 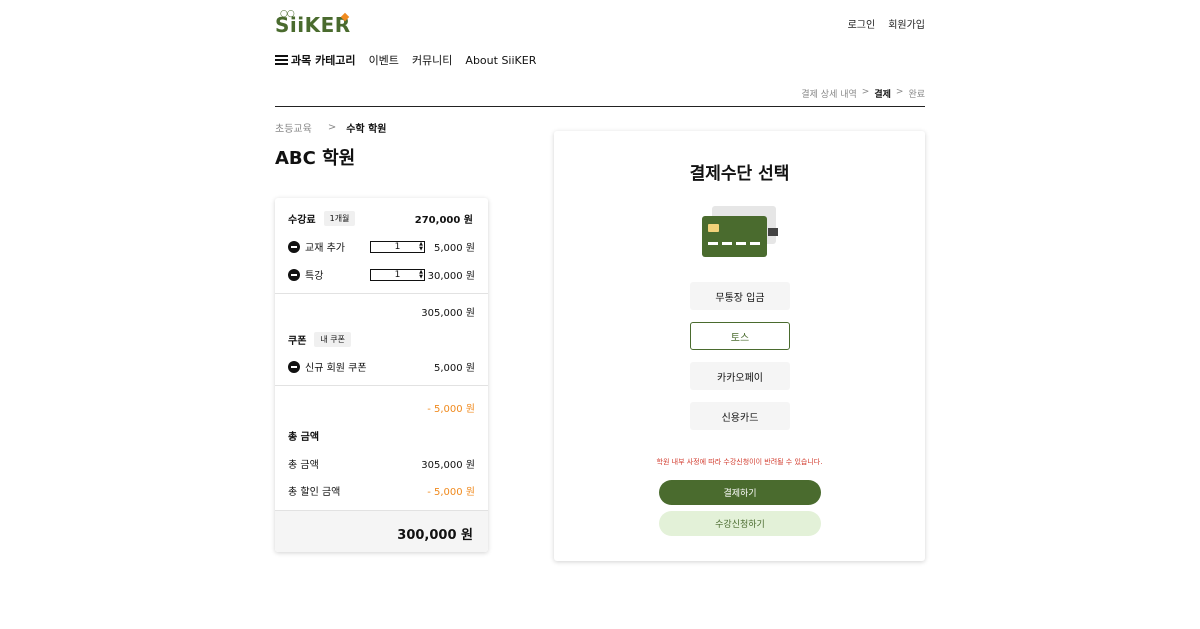 What do you see at coordinates (381, 366) in the screenshot?
I see `coupon-item-row: 신규 회원 쿠폰 5,000 원` at bounding box center [381, 366].